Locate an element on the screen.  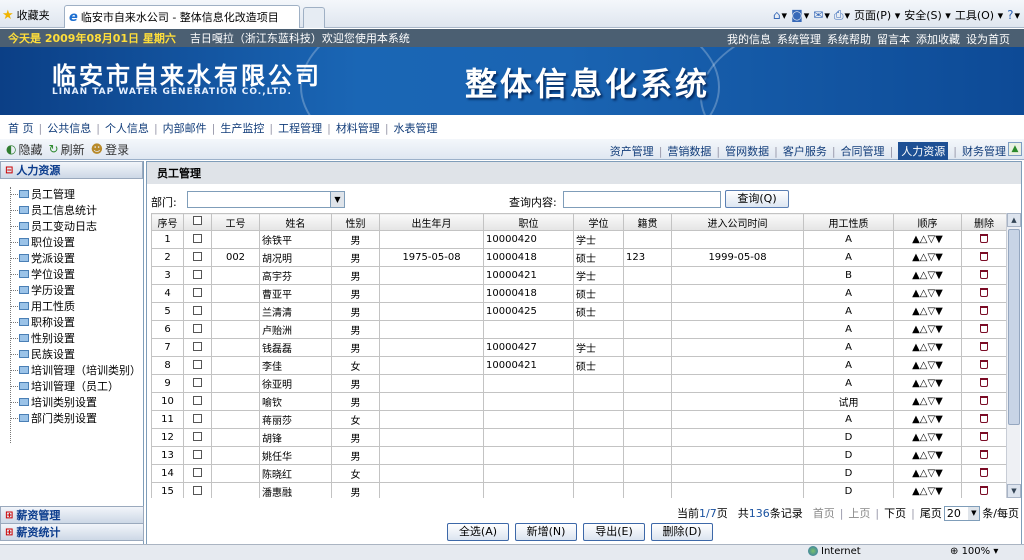
scroll-down-icon: ▼ is located at coordinates (1014, 491).